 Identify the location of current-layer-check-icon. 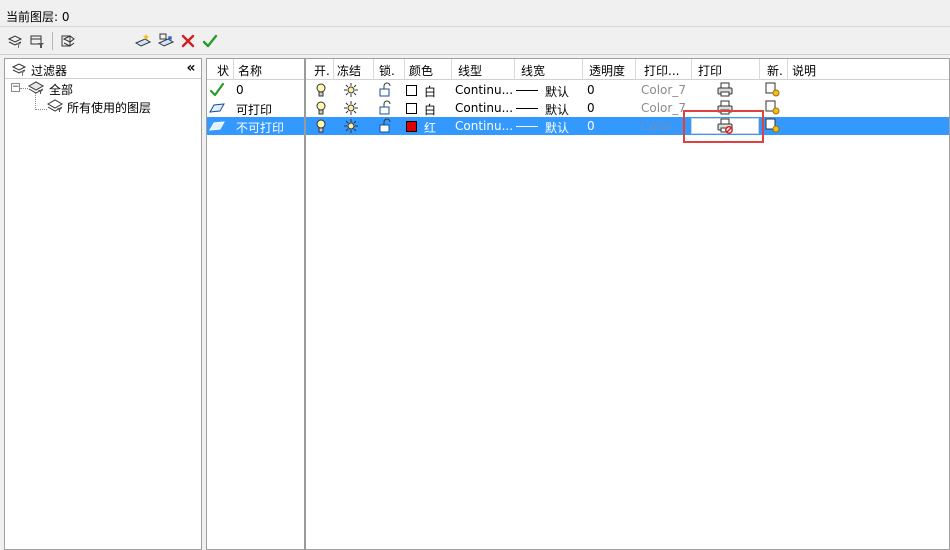
(217, 89).